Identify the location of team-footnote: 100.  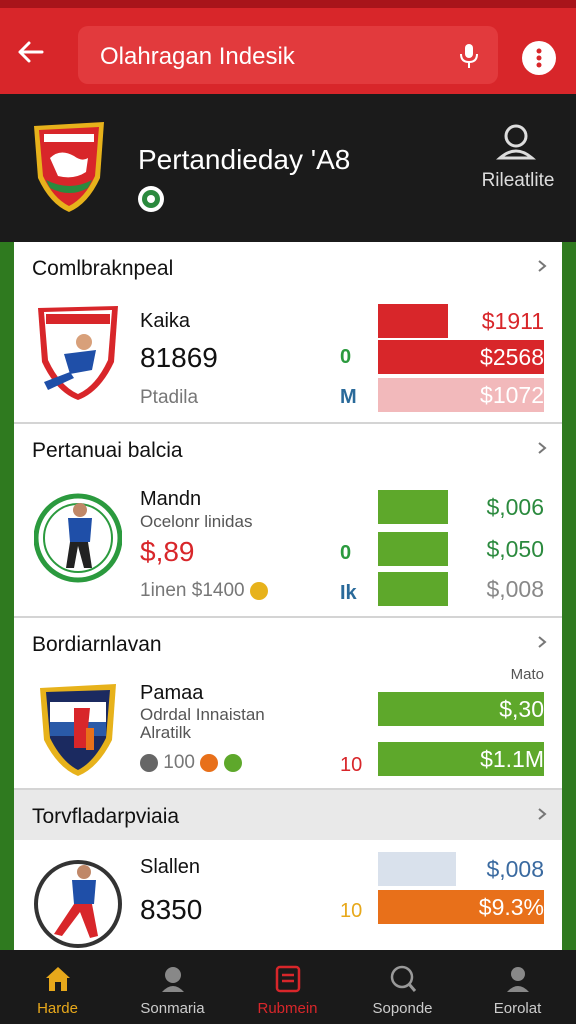
(191, 763).